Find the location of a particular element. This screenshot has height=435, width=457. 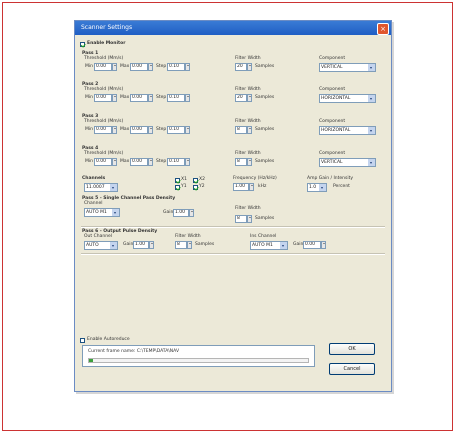

channels-select: 11.0007 is located at coordinates (101, 187).